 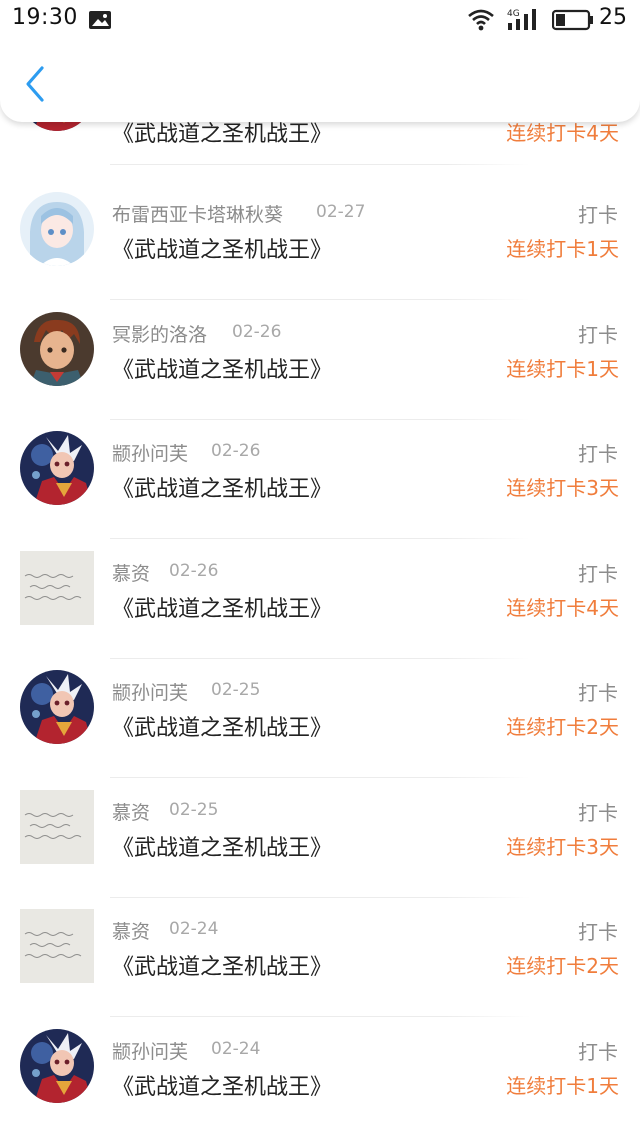 What do you see at coordinates (341, 212) in the screenshot?
I see `date-label: 02-27` at bounding box center [341, 212].